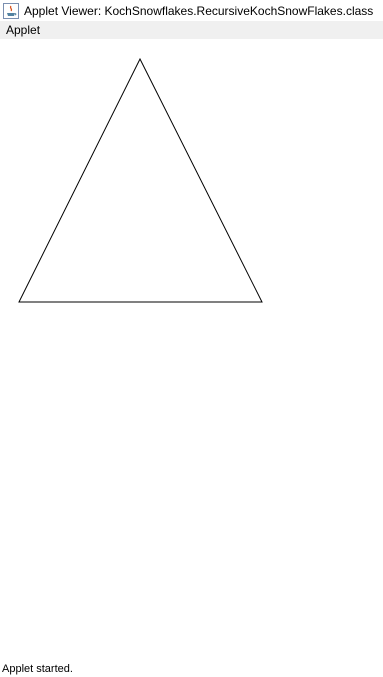  What do you see at coordinates (37, 668) in the screenshot?
I see `status-text: Applet started.` at bounding box center [37, 668].